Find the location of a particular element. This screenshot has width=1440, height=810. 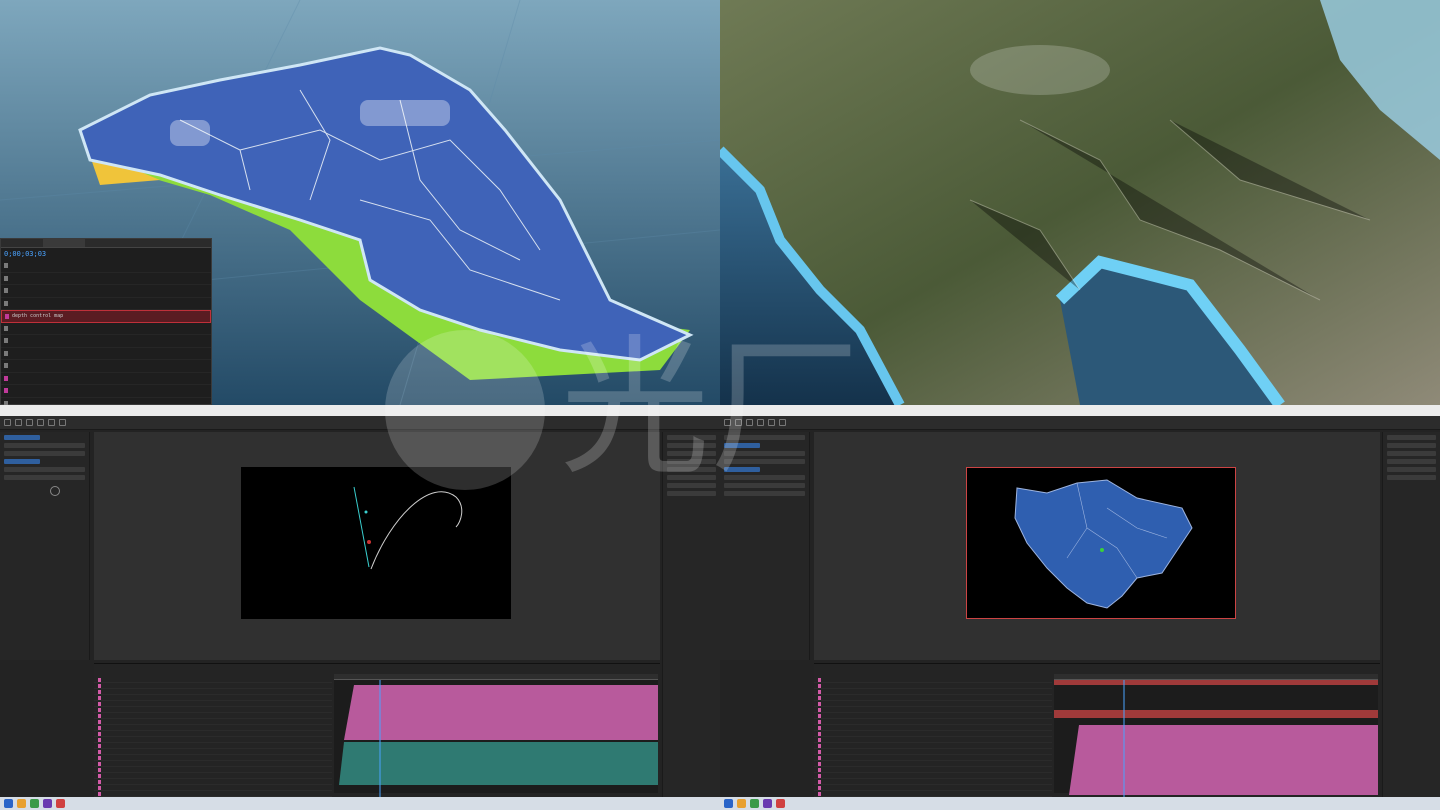

layer-row: depth control map is located at coordinates (106, 316).